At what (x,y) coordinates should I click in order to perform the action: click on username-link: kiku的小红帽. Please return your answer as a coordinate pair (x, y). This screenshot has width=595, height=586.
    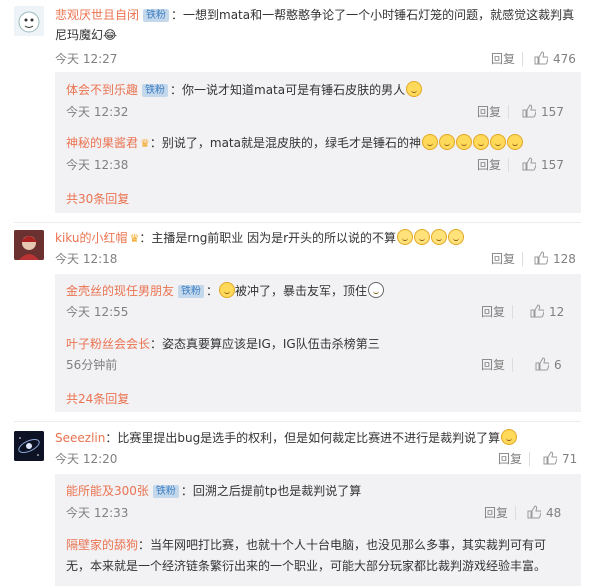
    Looking at the image, I should click on (91, 238).